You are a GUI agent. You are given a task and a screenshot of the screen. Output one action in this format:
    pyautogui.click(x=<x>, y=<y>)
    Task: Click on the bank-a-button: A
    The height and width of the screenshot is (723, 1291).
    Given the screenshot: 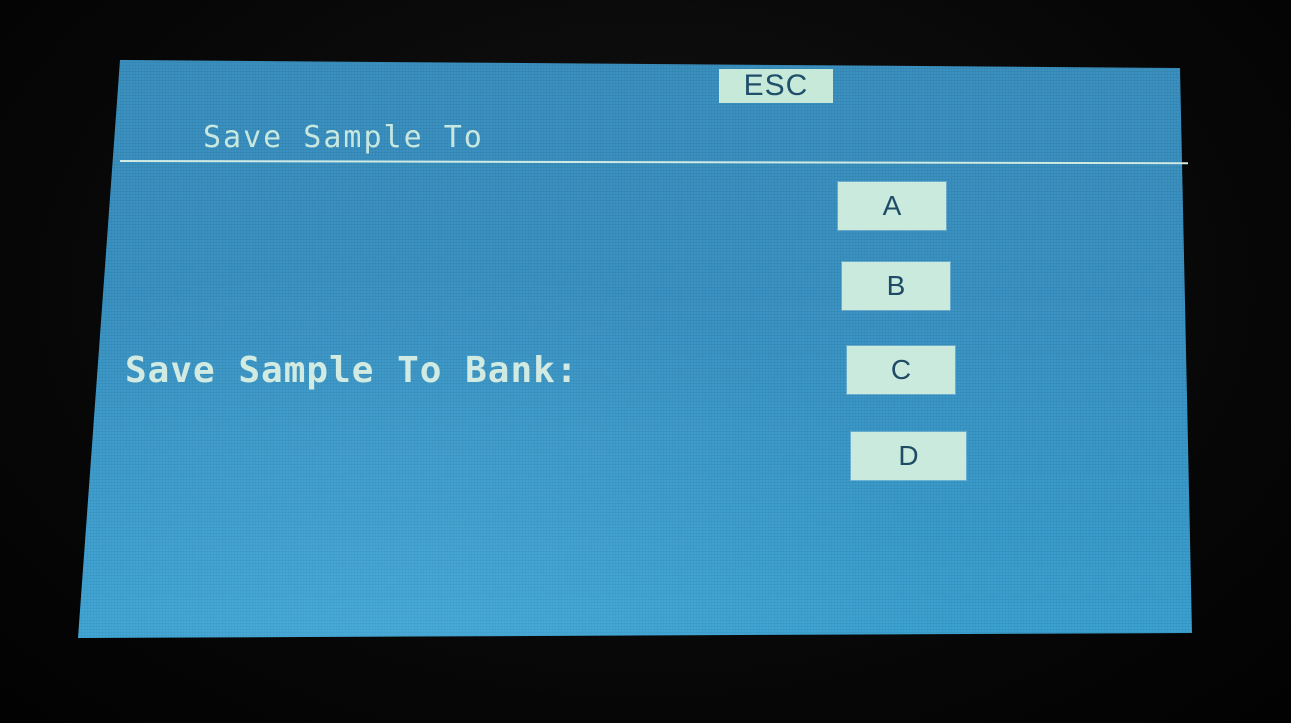 What is the action you would take?
    pyautogui.click(x=892, y=206)
    